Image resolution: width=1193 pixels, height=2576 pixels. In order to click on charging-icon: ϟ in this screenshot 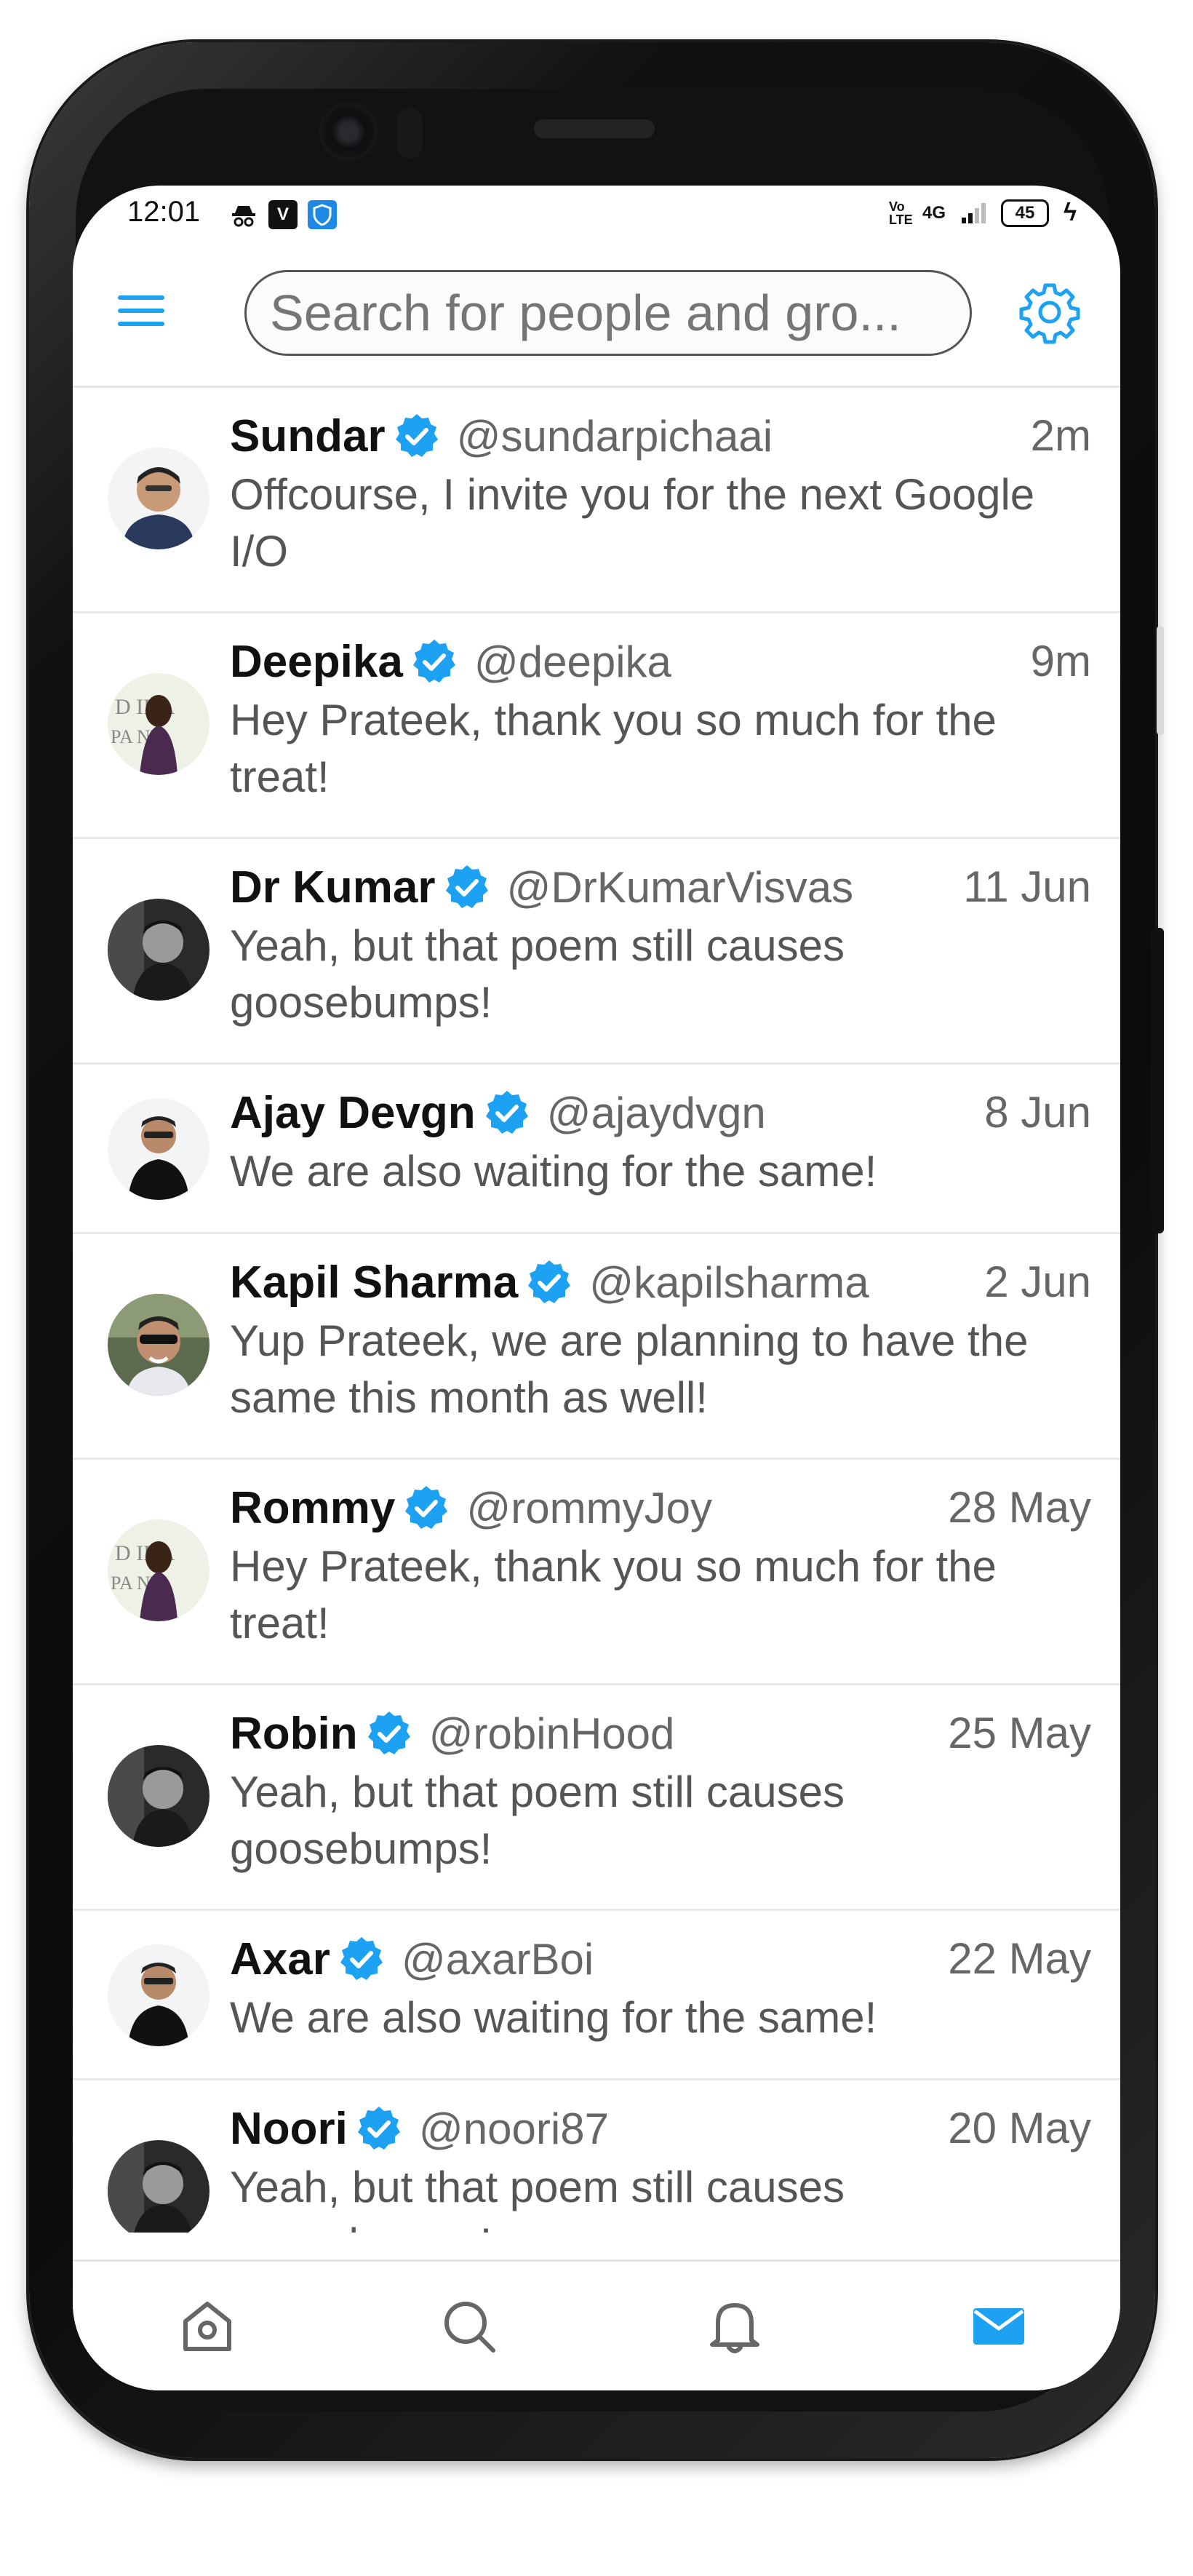, I will do `click(1070, 212)`.